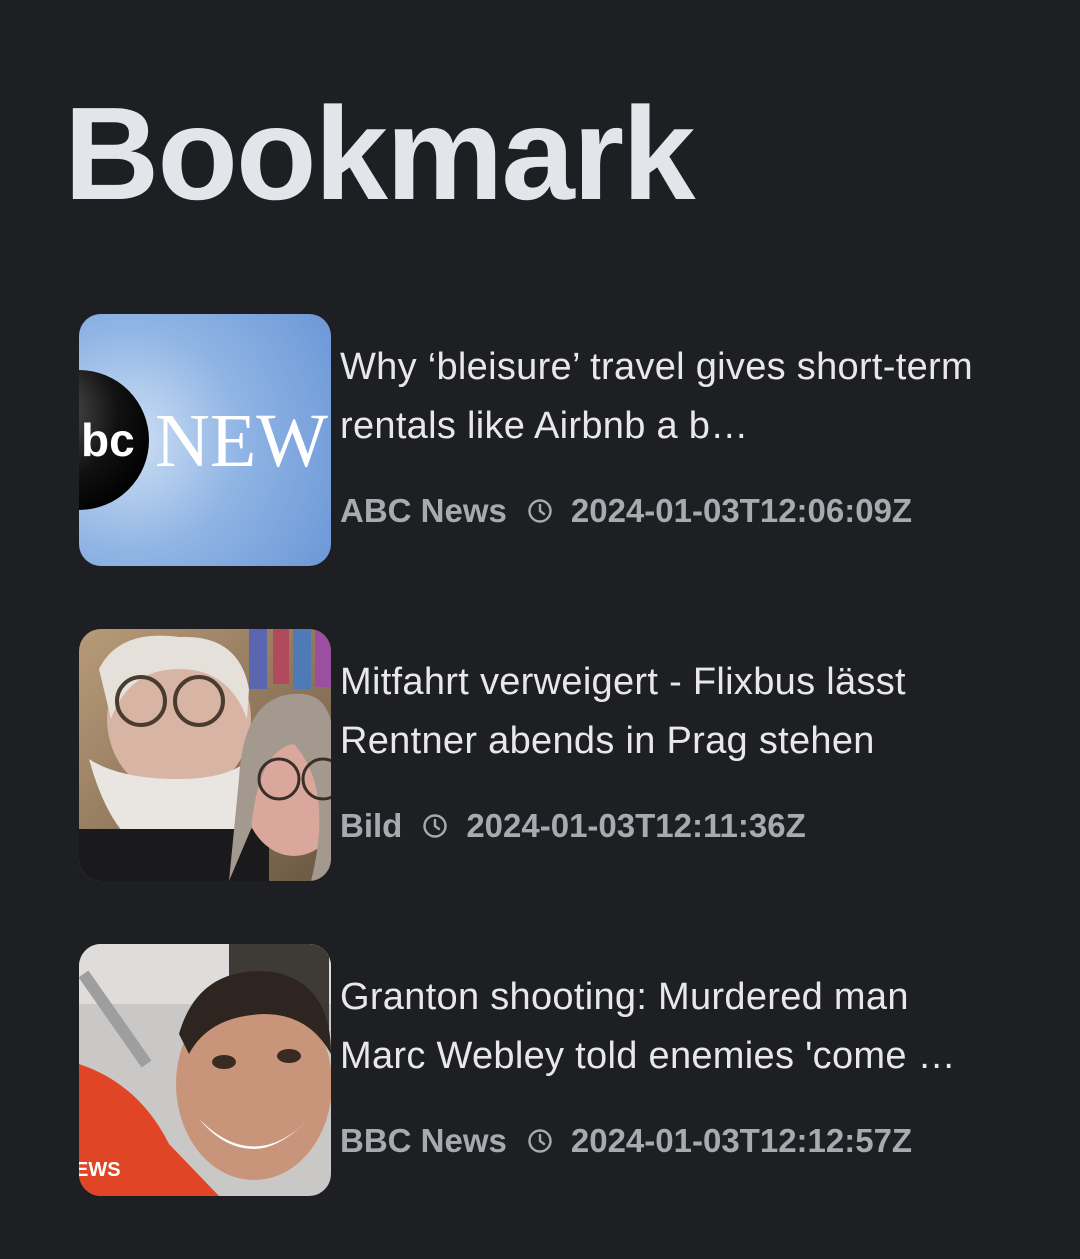 This screenshot has width=1080, height=1259. I want to click on page-title: Bookmark, so click(380, 153).